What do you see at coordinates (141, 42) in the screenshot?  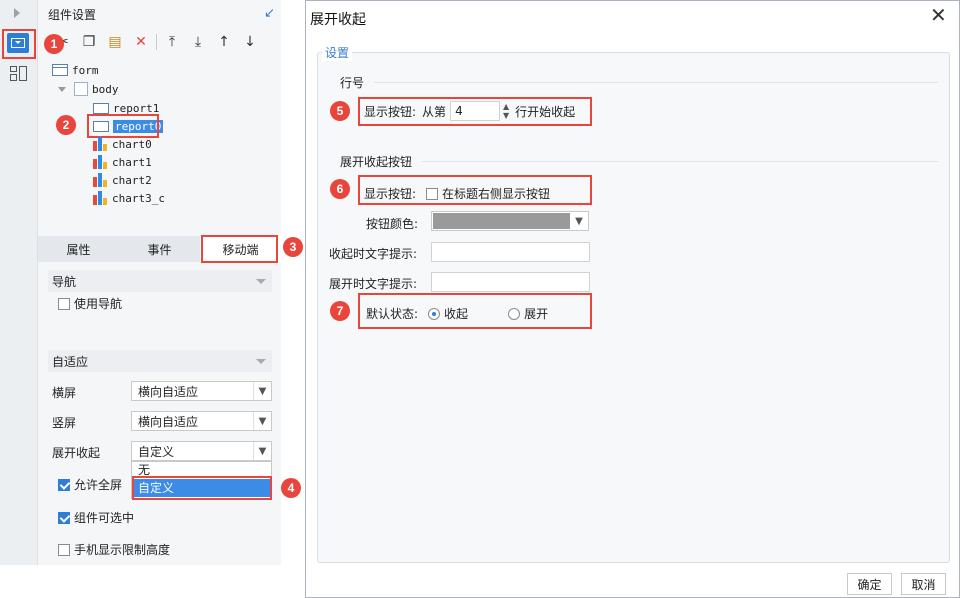 I see `delete-icon: ✕` at bounding box center [141, 42].